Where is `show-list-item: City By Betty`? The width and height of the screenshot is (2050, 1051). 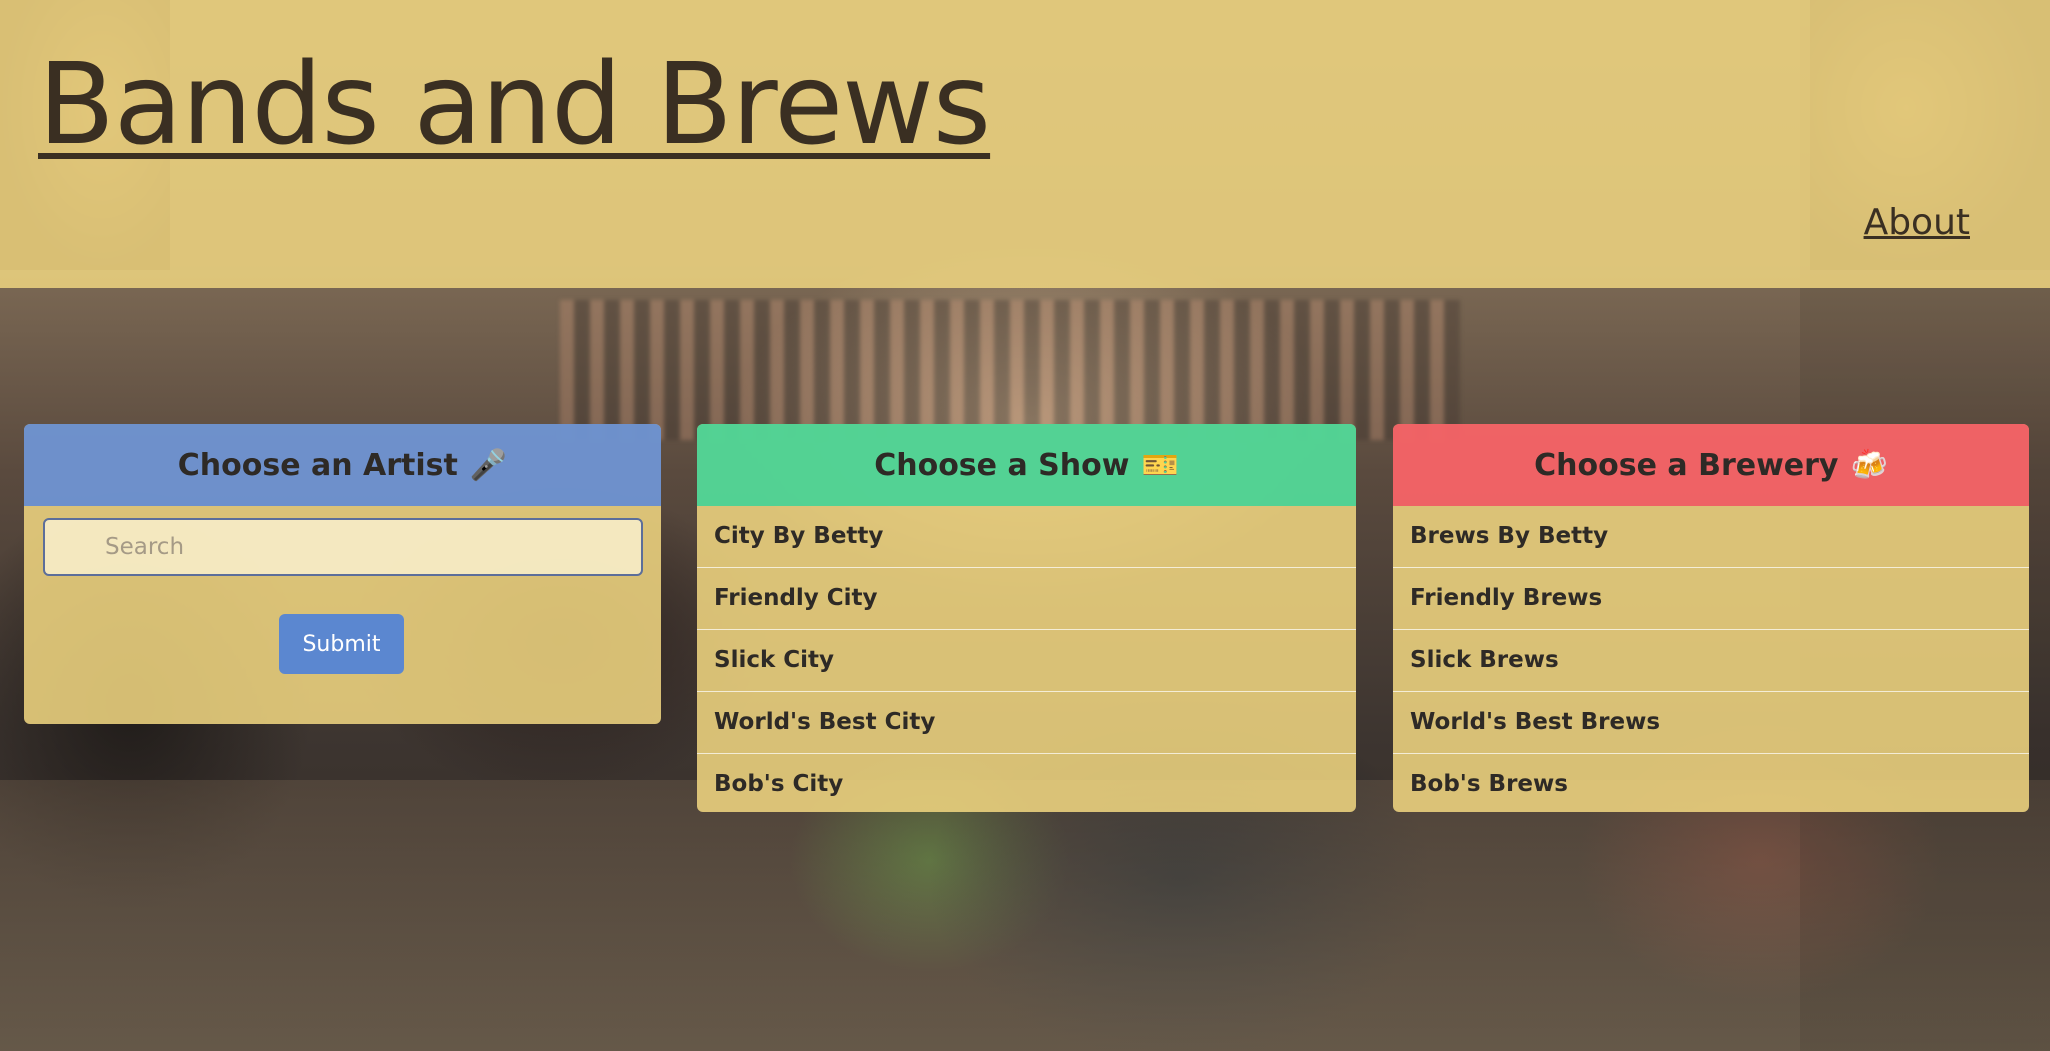
show-list-item: City By Betty is located at coordinates (1026, 537).